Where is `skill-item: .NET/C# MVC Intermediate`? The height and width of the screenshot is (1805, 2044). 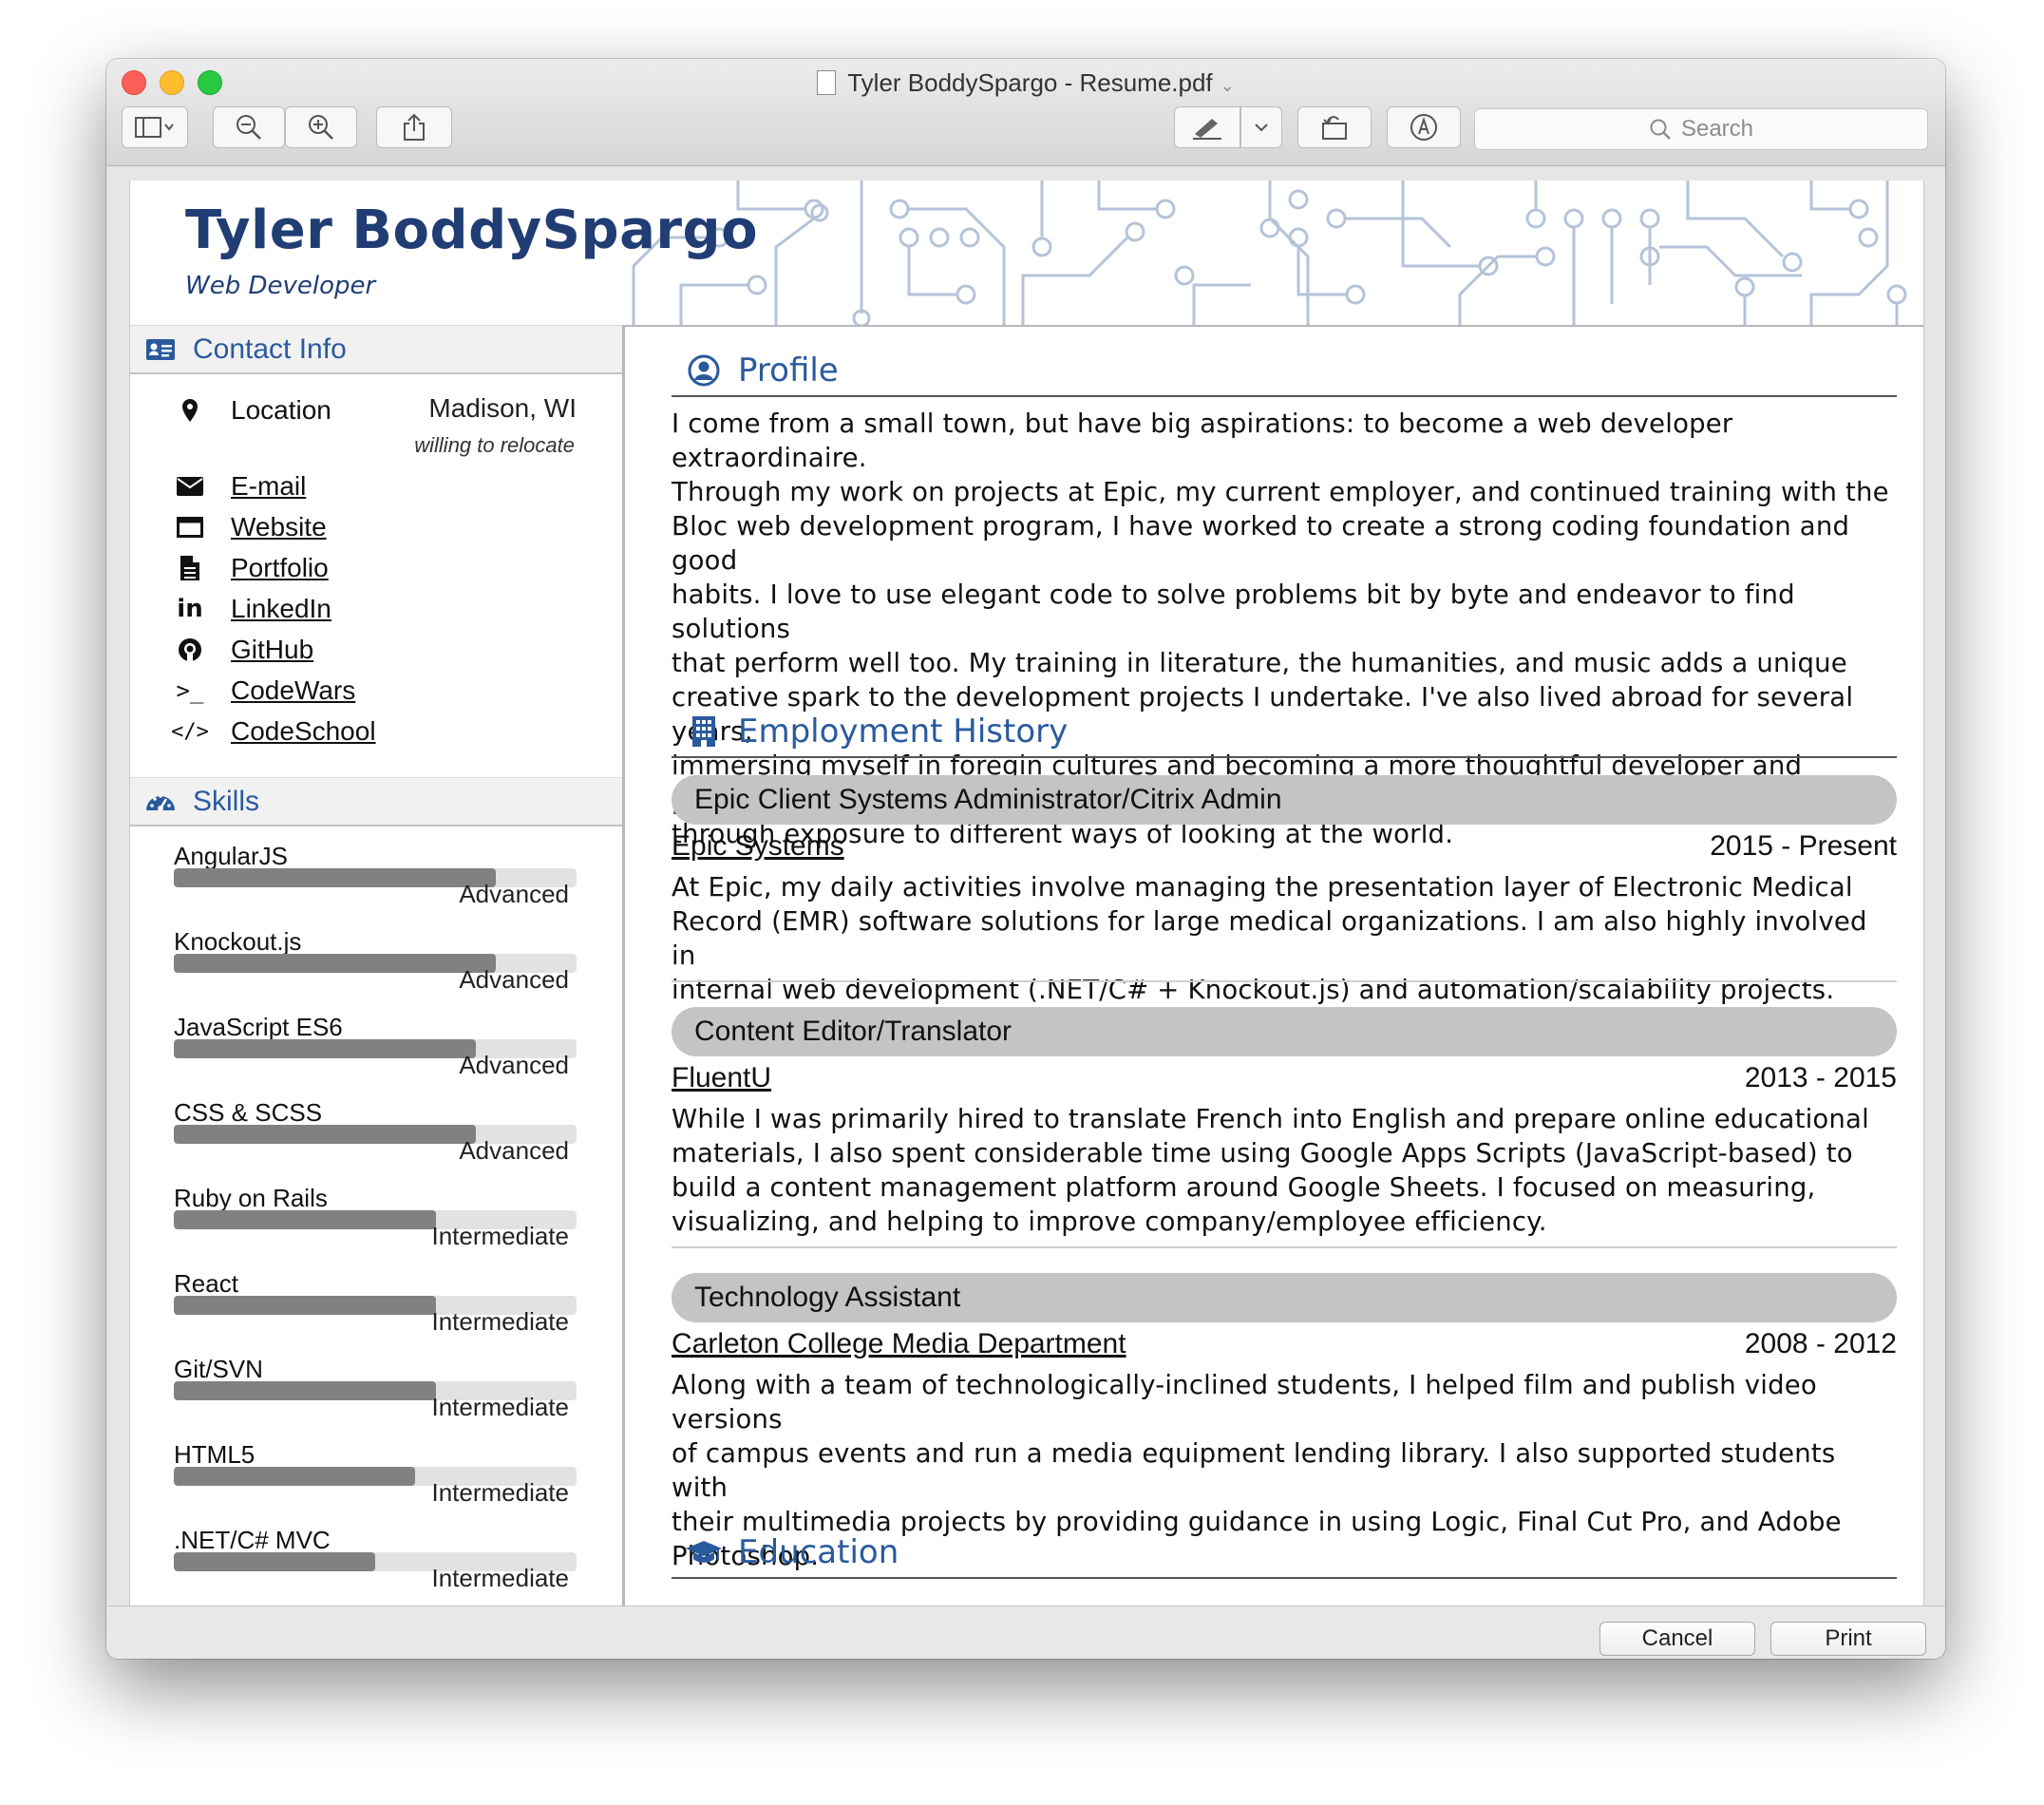 skill-item: .NET/C# MVC Intermediate is located at coordinates (376, 1566).